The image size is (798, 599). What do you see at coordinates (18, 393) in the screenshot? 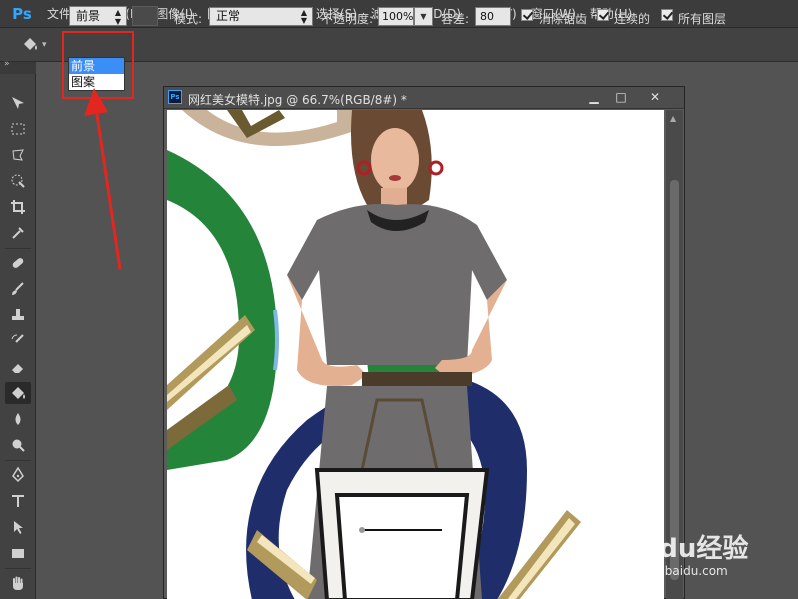
I see `paint-bucket-tool-icon` at bounding box center [18, 393].